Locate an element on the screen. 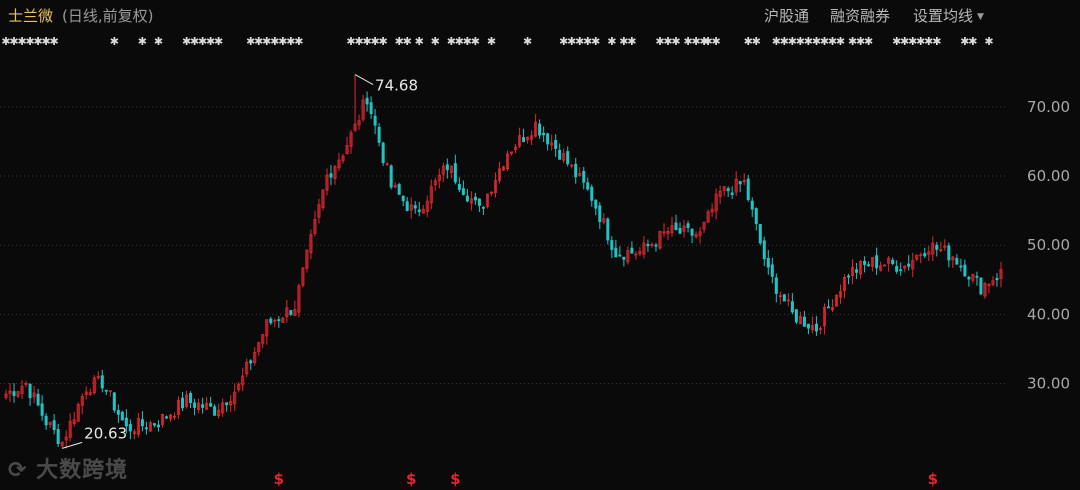 The height and width of the screenshot is (490, 1080). price-annotation: 20.63 is located at coordinates (105, 433).